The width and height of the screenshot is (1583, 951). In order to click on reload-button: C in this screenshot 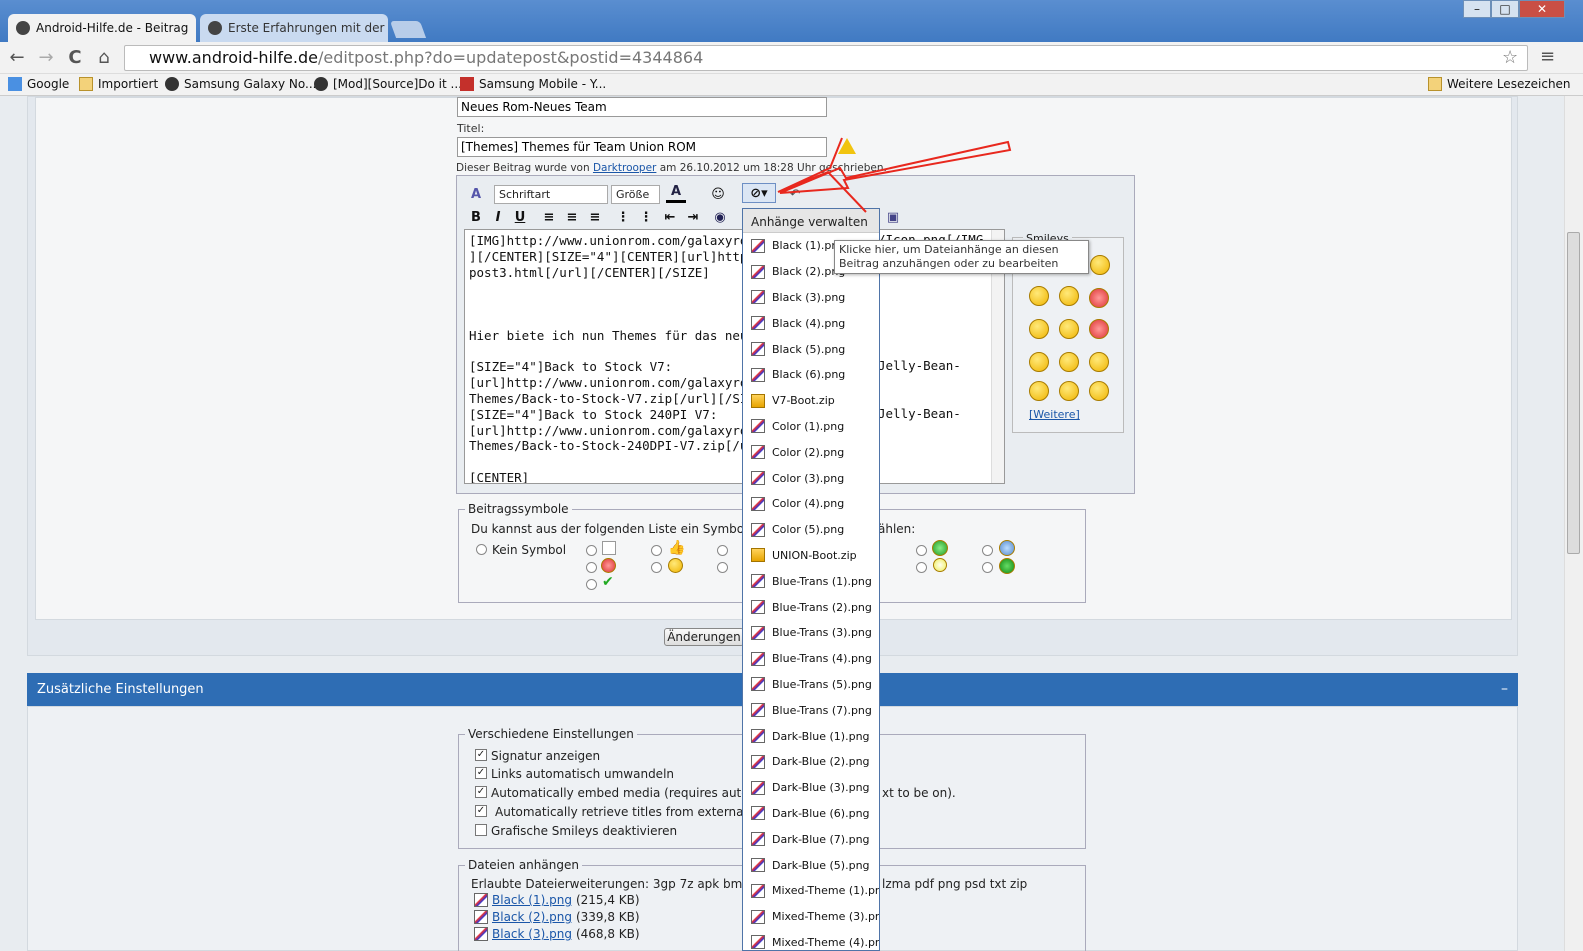, I will do `click(75, 58)`.